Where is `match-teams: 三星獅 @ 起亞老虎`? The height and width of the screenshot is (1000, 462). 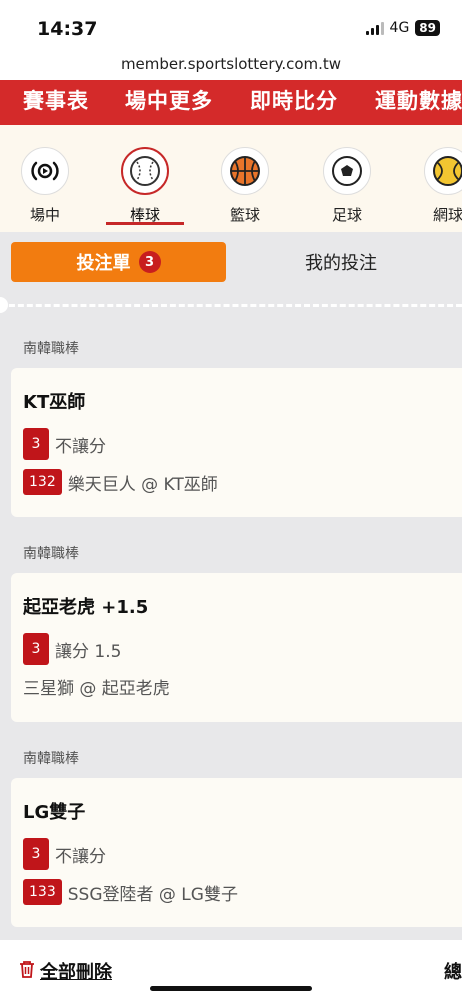
match-teams: 三星獅 @ 起亞老虎 is located at coordinates (96, 689).